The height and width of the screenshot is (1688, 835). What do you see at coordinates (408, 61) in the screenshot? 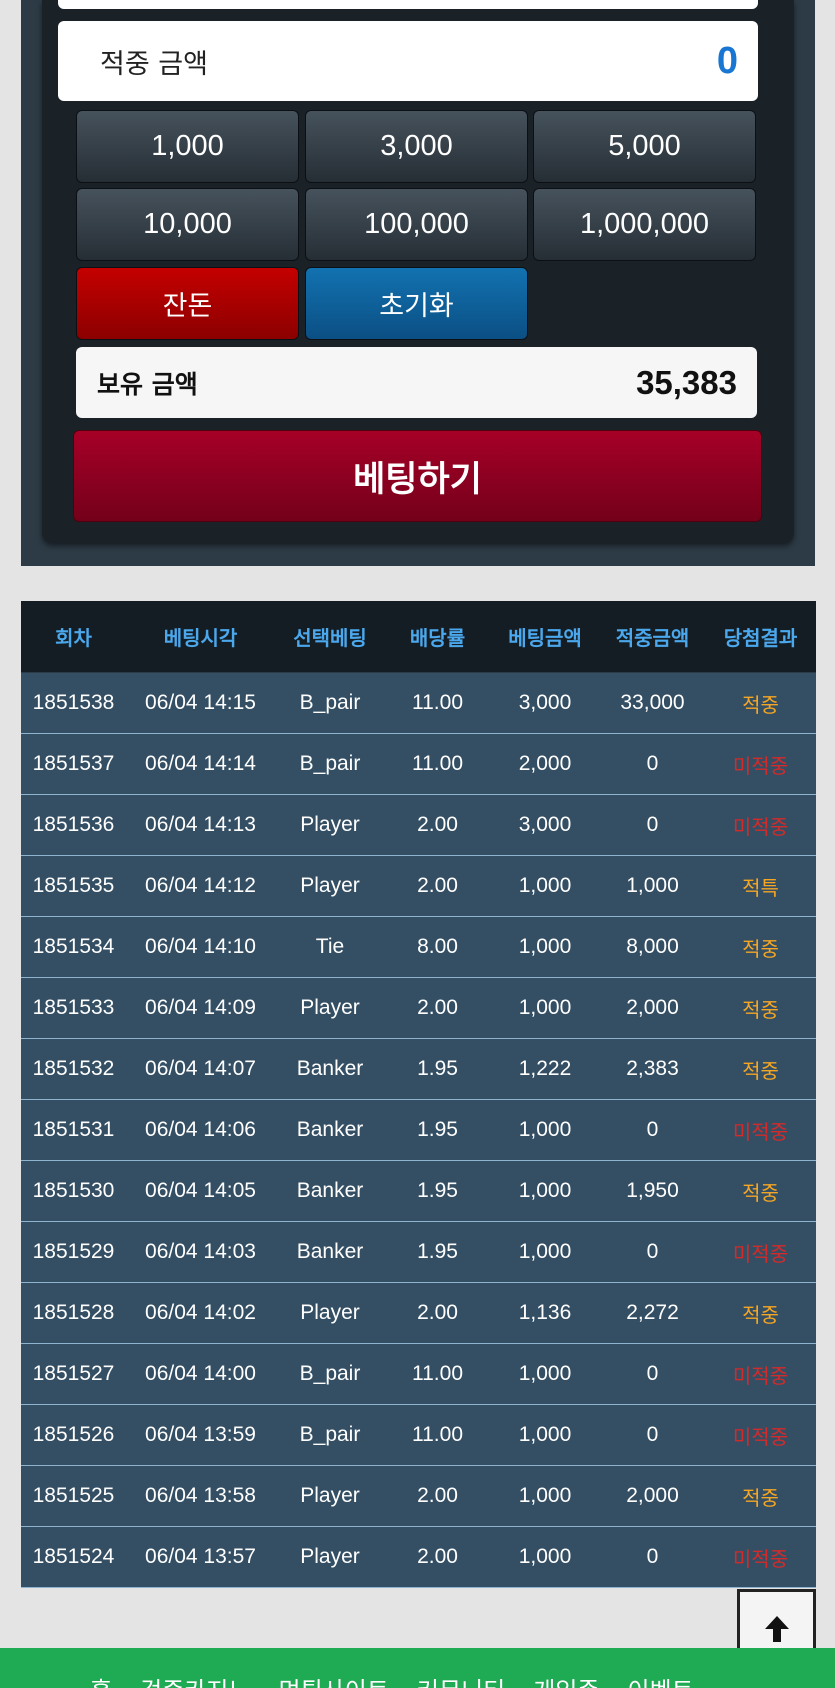
I see `win-amount-box: 적중 금액 0` at bounding box center [408, 61].